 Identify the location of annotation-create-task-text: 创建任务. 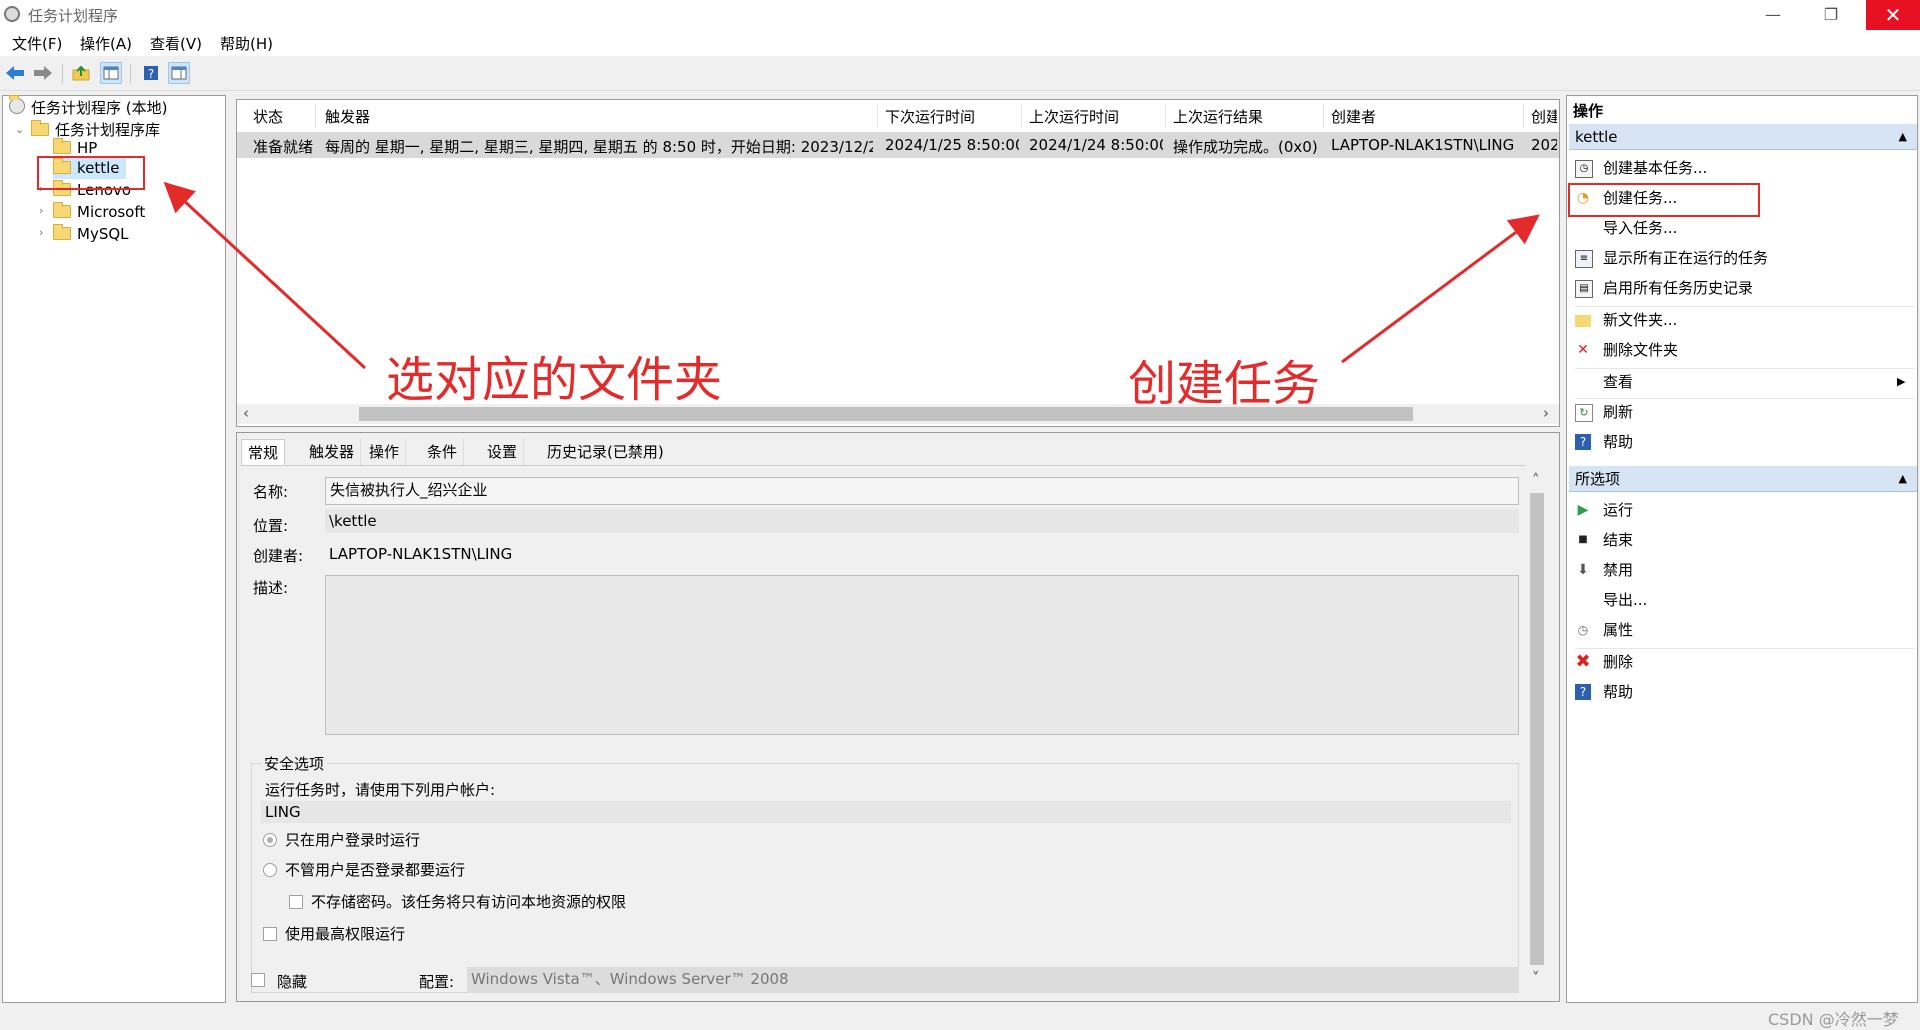
(1224, 384).